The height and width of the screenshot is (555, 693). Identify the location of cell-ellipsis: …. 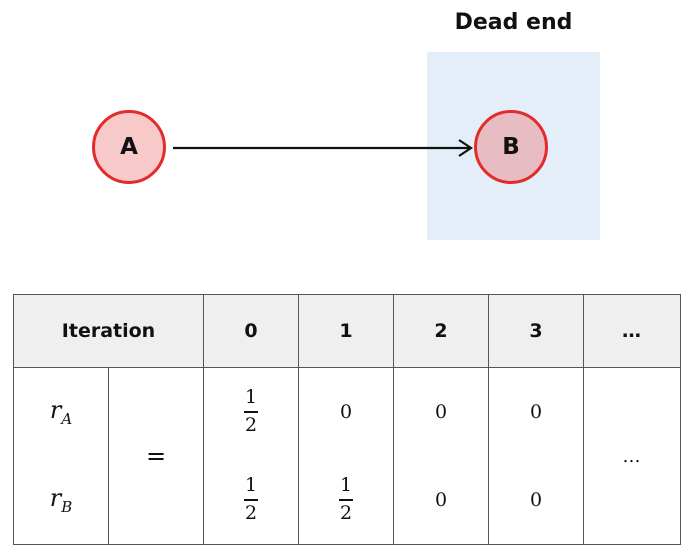
(632, 456).